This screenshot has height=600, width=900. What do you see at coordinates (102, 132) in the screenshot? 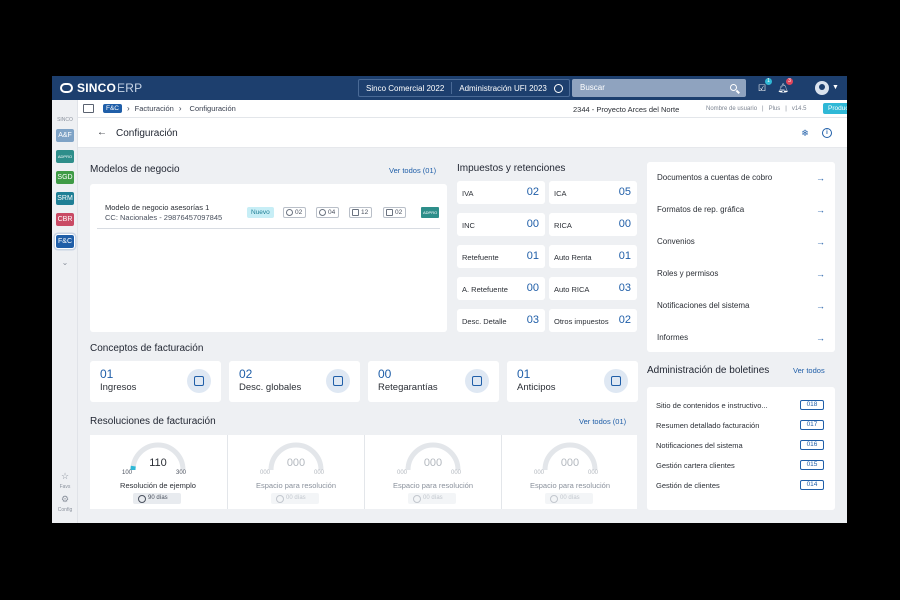
I see `back-arrow-icon: ←` at bounding box center [102, 132].